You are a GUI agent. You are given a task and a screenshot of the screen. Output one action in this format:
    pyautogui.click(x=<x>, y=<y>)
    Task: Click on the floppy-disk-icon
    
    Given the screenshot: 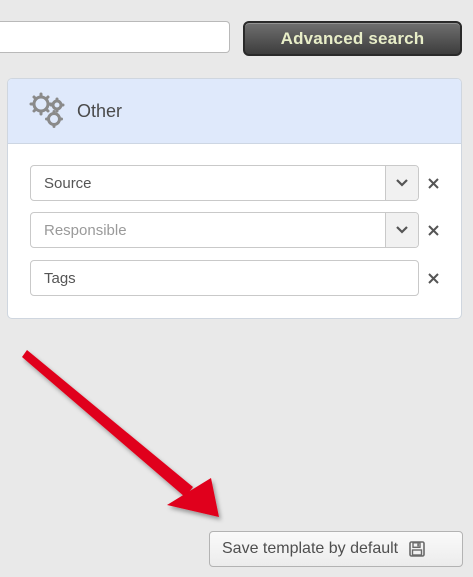 What is the action you would take?
    pyautogui.click(x=417, y=549)
    